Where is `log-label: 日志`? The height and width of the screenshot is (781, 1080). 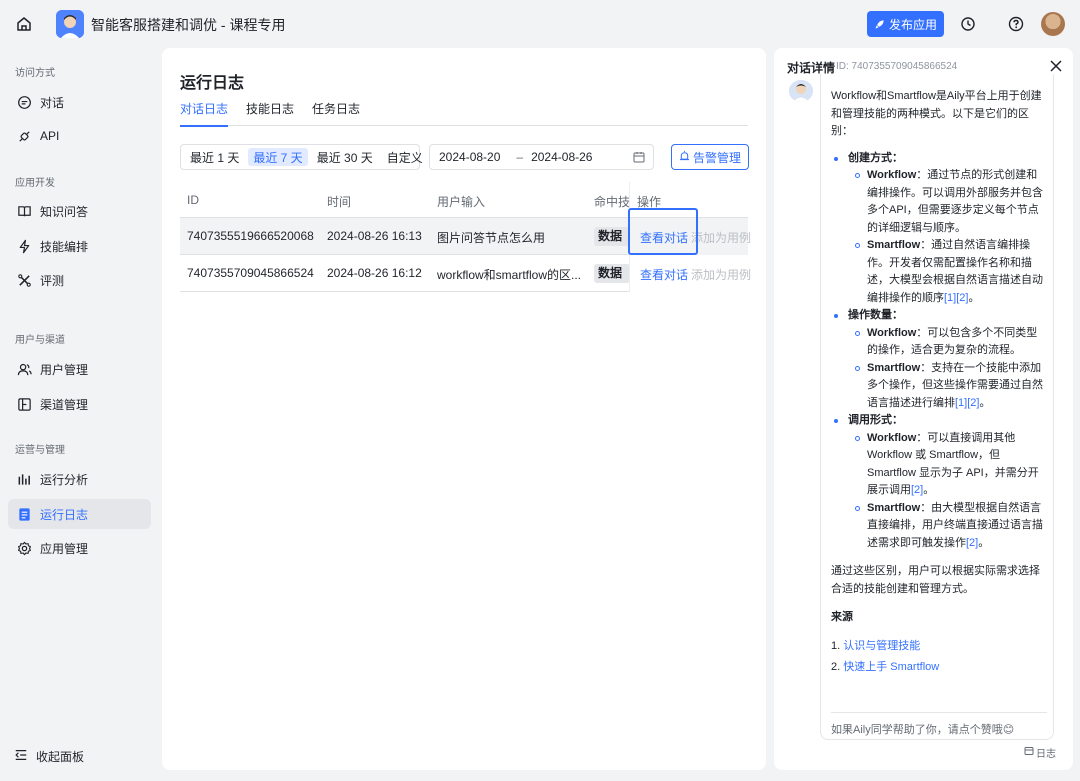 log-label: 日志 is located at coordinates (1046, 754).